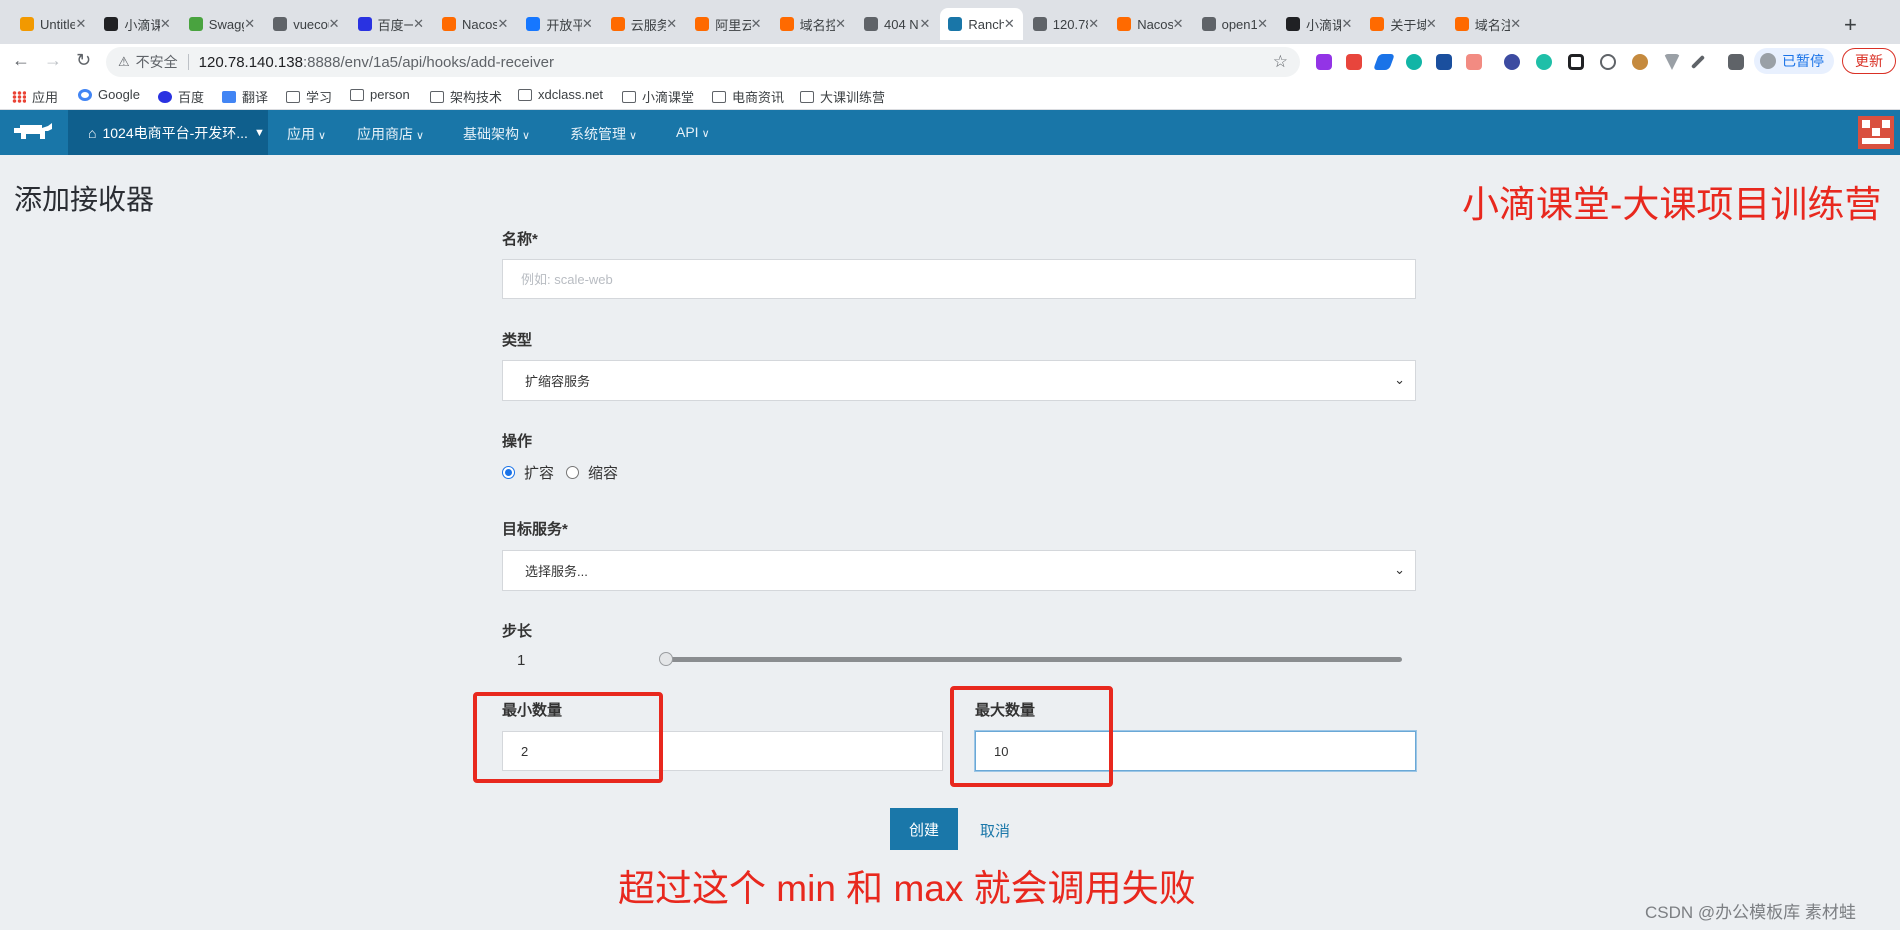 This screenshot has height=930, width=1900. I want to click on extension-square-icon, so click(1576, 62).